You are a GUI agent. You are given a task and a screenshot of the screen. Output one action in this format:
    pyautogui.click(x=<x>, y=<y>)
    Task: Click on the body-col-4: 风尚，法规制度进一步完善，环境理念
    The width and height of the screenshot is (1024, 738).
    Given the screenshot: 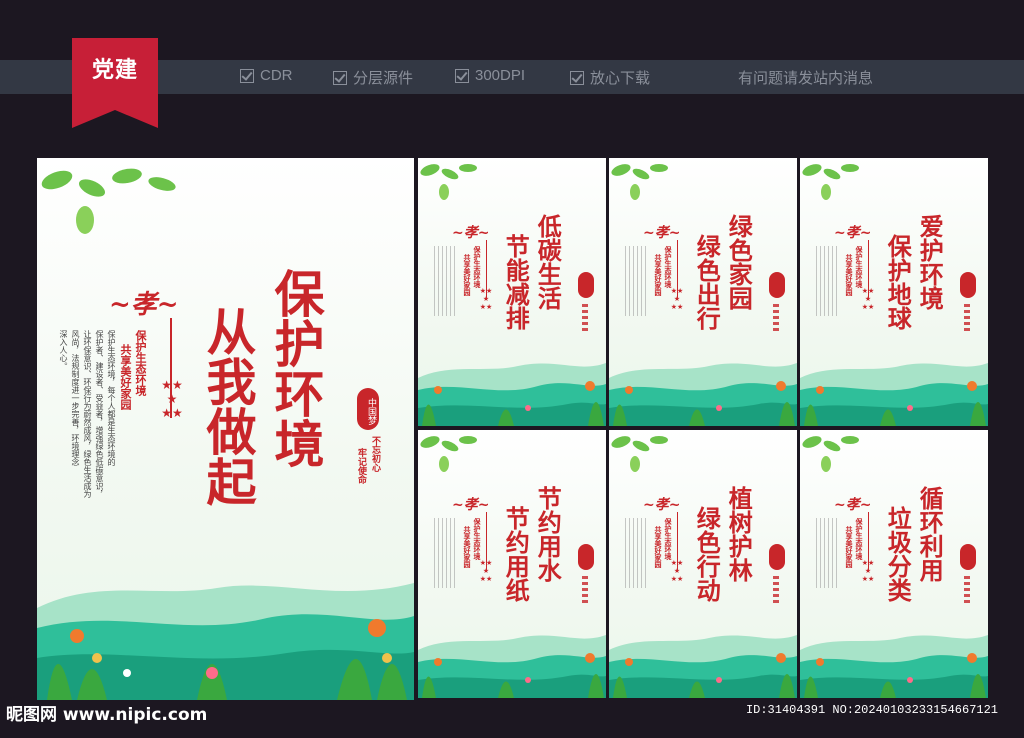 What is the action you would take?
    pyautogui.click(x=75, y=398)
    